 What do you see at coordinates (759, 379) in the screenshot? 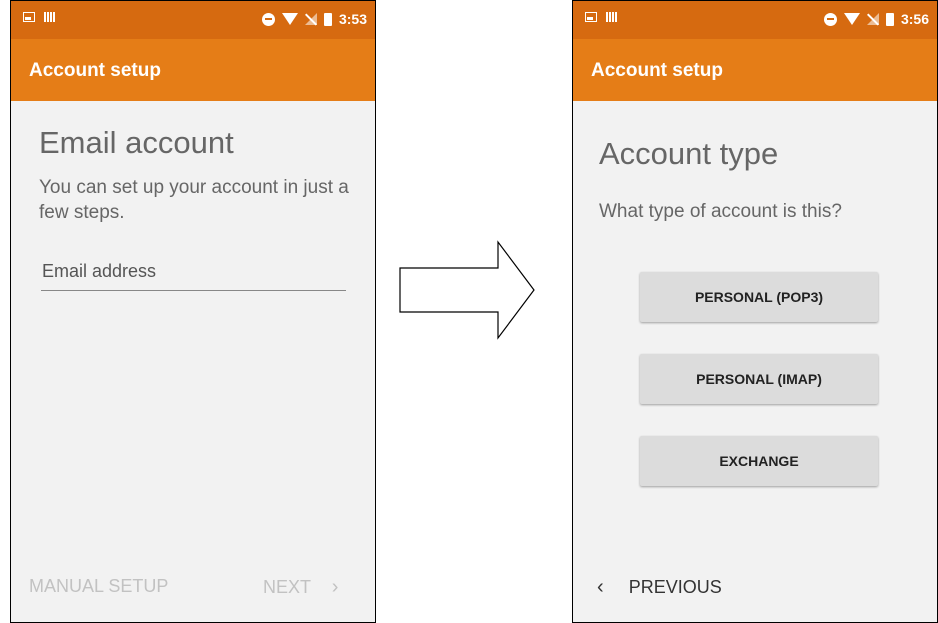
I see `personal-imap-button: PERSONAL (IMAP)` at bounding box center [759, 379].